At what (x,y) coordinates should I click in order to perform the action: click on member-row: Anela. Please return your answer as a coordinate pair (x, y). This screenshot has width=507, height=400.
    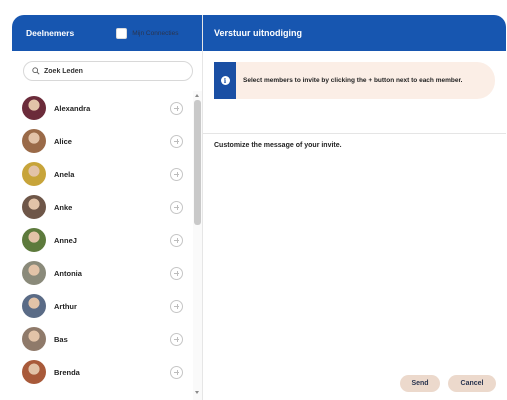
    Looking at the image, I should click on (104, 174).